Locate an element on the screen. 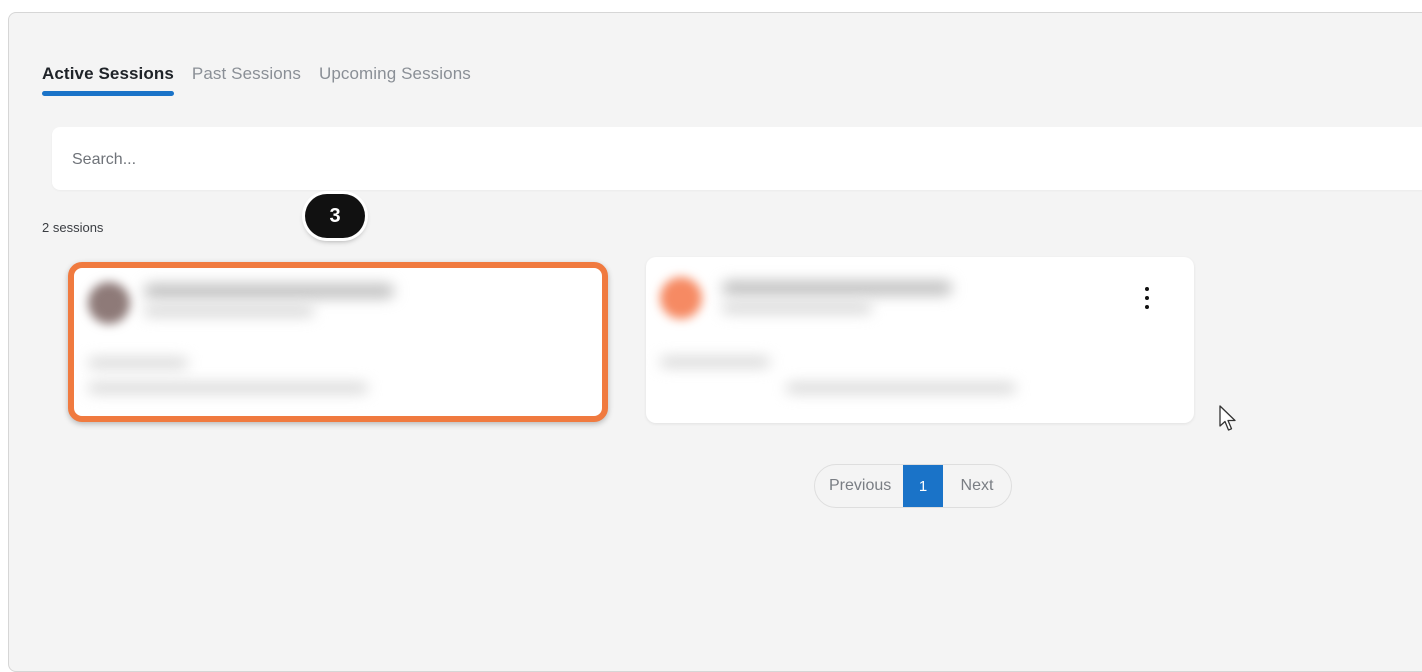  search-box is located at coordinates (737, 159).